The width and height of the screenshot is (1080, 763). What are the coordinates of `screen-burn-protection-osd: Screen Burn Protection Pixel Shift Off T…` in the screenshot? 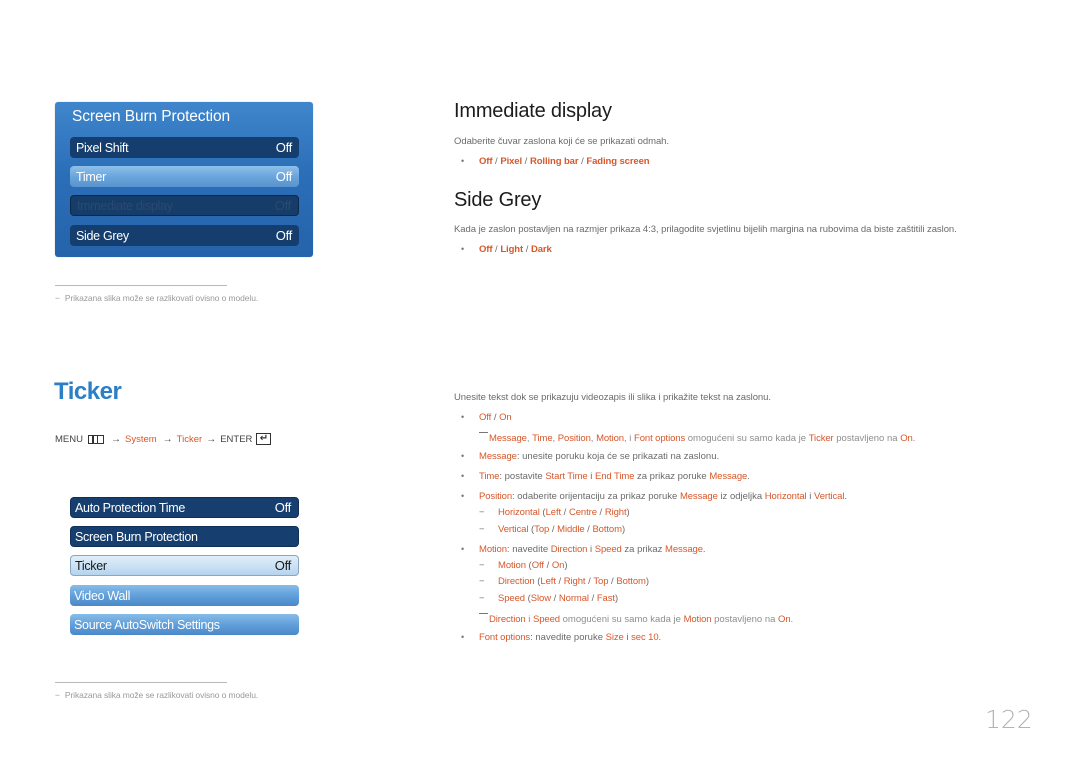 It's located at (184, 179).